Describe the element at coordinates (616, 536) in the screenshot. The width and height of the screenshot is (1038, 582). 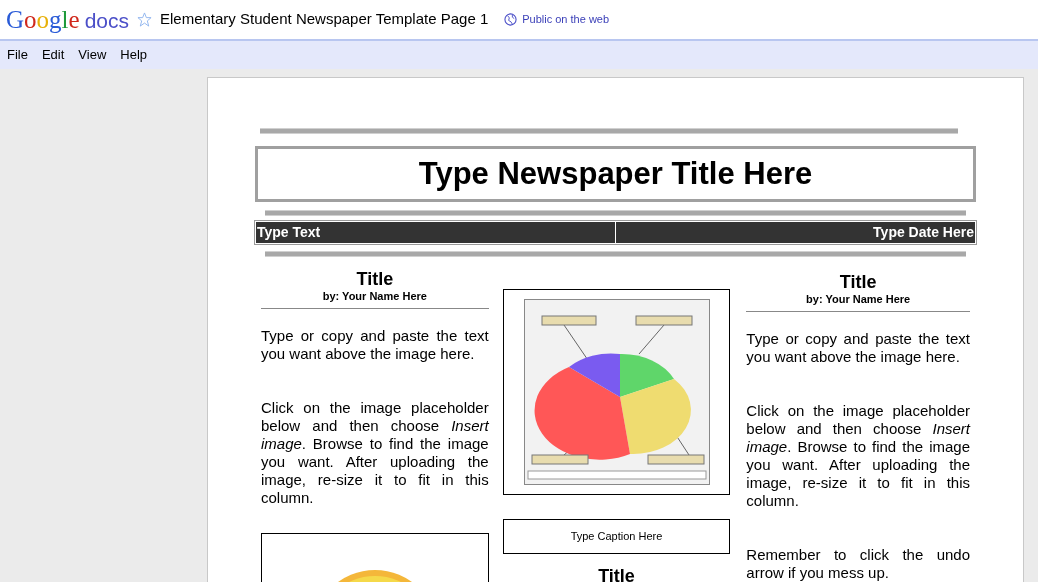
I see `caption-box: Type Caption Here` at that location.